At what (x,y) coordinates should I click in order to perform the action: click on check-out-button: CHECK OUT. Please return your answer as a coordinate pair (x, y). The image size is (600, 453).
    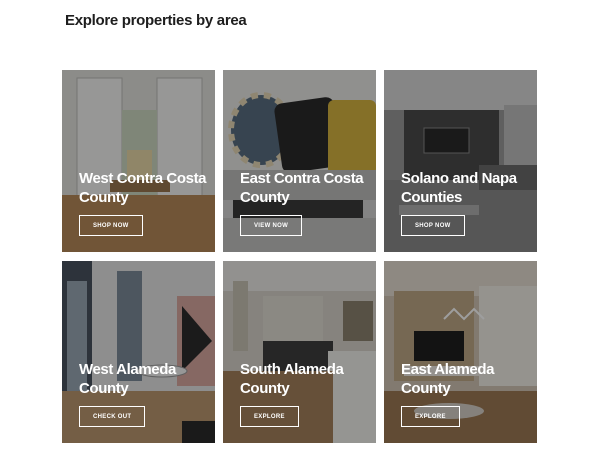
    Looking at the image, I should click on (112, 416).